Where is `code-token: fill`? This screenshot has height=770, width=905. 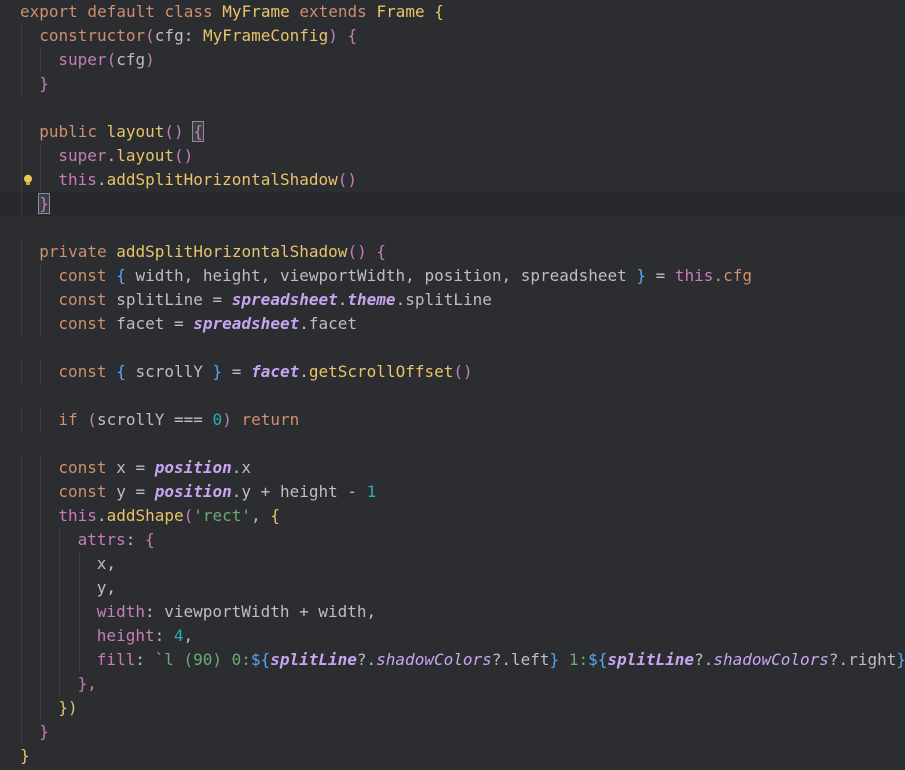
code-token: fill is located at coordinates (116, 659).